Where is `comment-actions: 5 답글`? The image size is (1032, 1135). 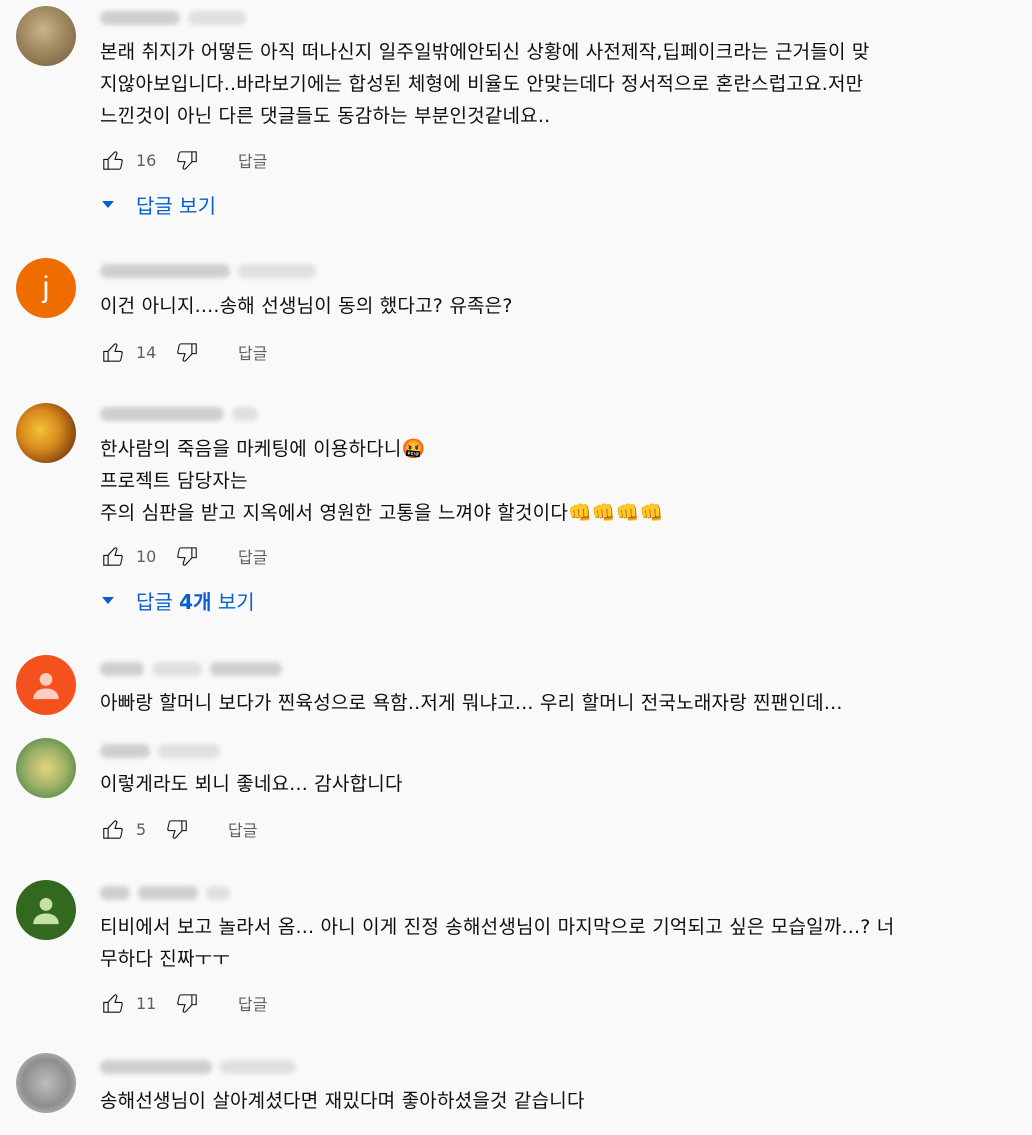
comment-actions: 5 답글 is located at coordinates (178, 829).